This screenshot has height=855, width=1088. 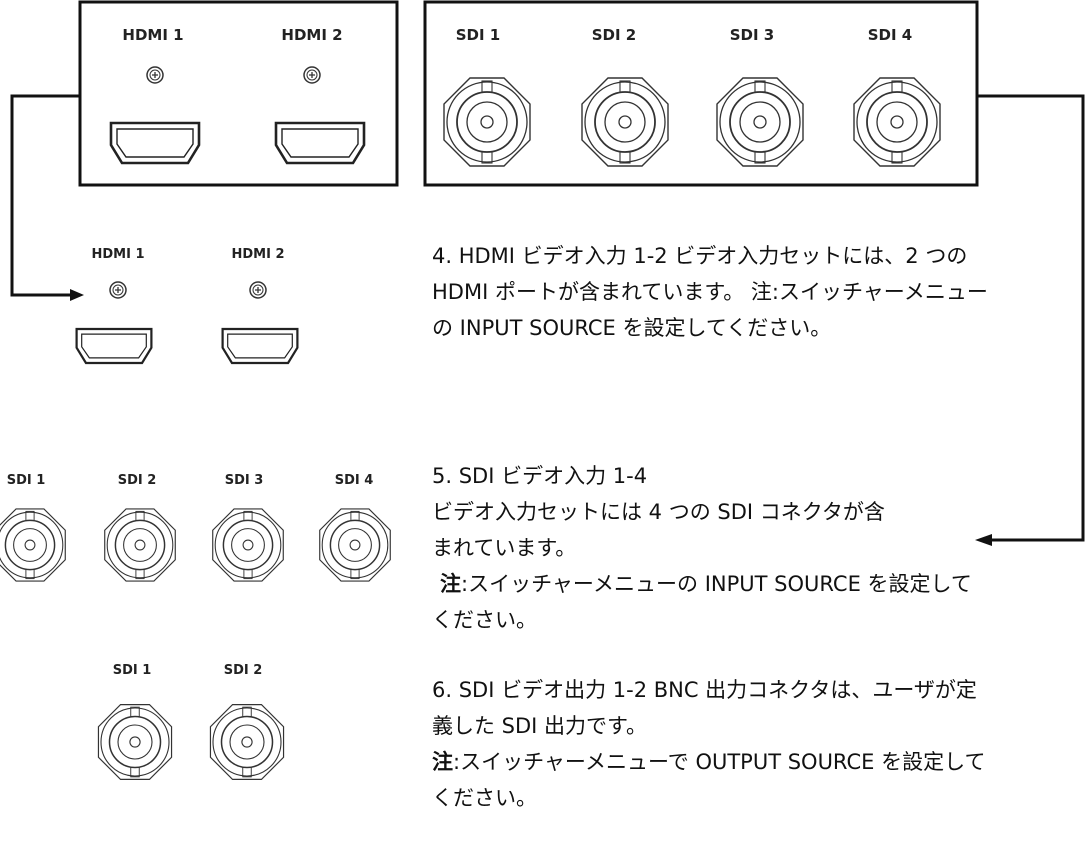 I want to click on sdi3-label: SDI 3, so click(x=244, y=480).